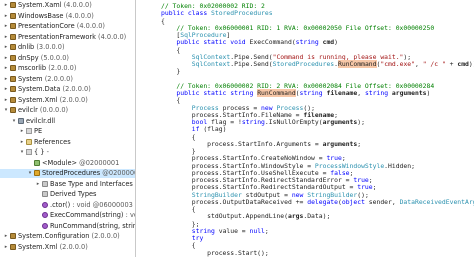 The width and height of the screenshot is (474, 257). I want to click on tree-node-name: System.Configuration, so click(54, 236).